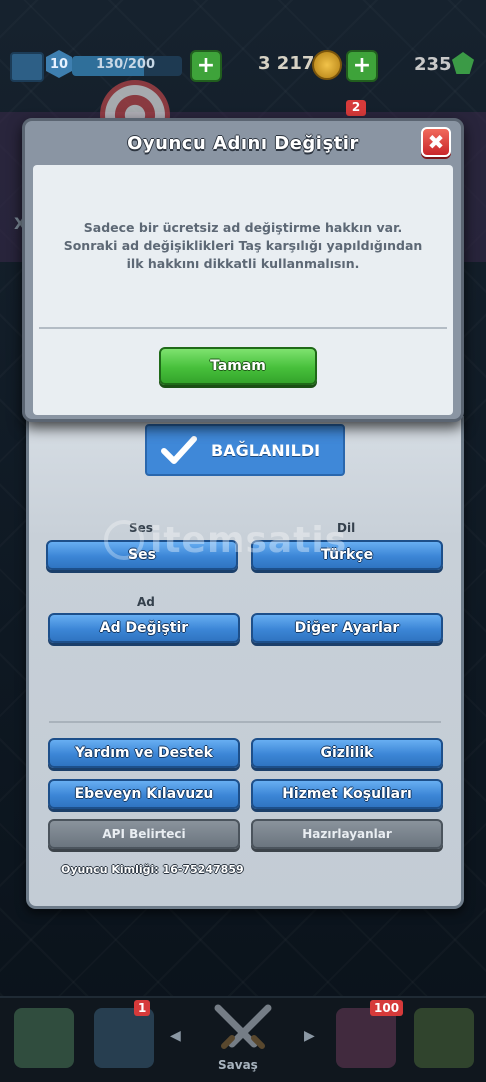 The width and height of the screenshot is (486, 1082). Describe the element at coordinates (243, 143) in the screenshot. I see `dialog-title: Oyuncu Adını Değiştir` at that location.